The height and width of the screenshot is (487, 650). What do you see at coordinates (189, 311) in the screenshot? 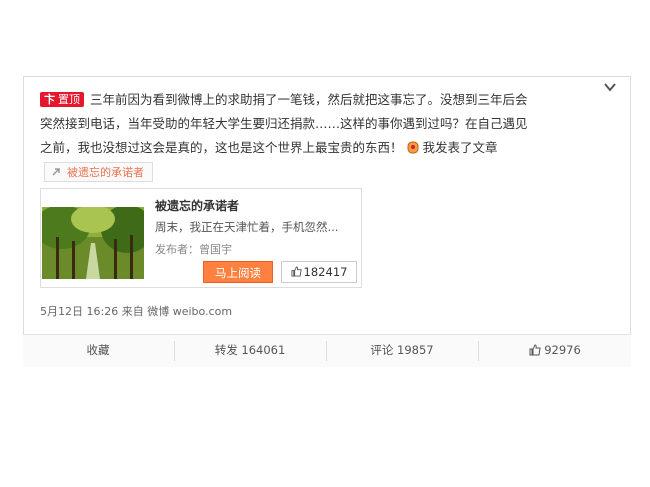
I see `post-source: 微博 weibo.com` at bounding box center [189, 311].